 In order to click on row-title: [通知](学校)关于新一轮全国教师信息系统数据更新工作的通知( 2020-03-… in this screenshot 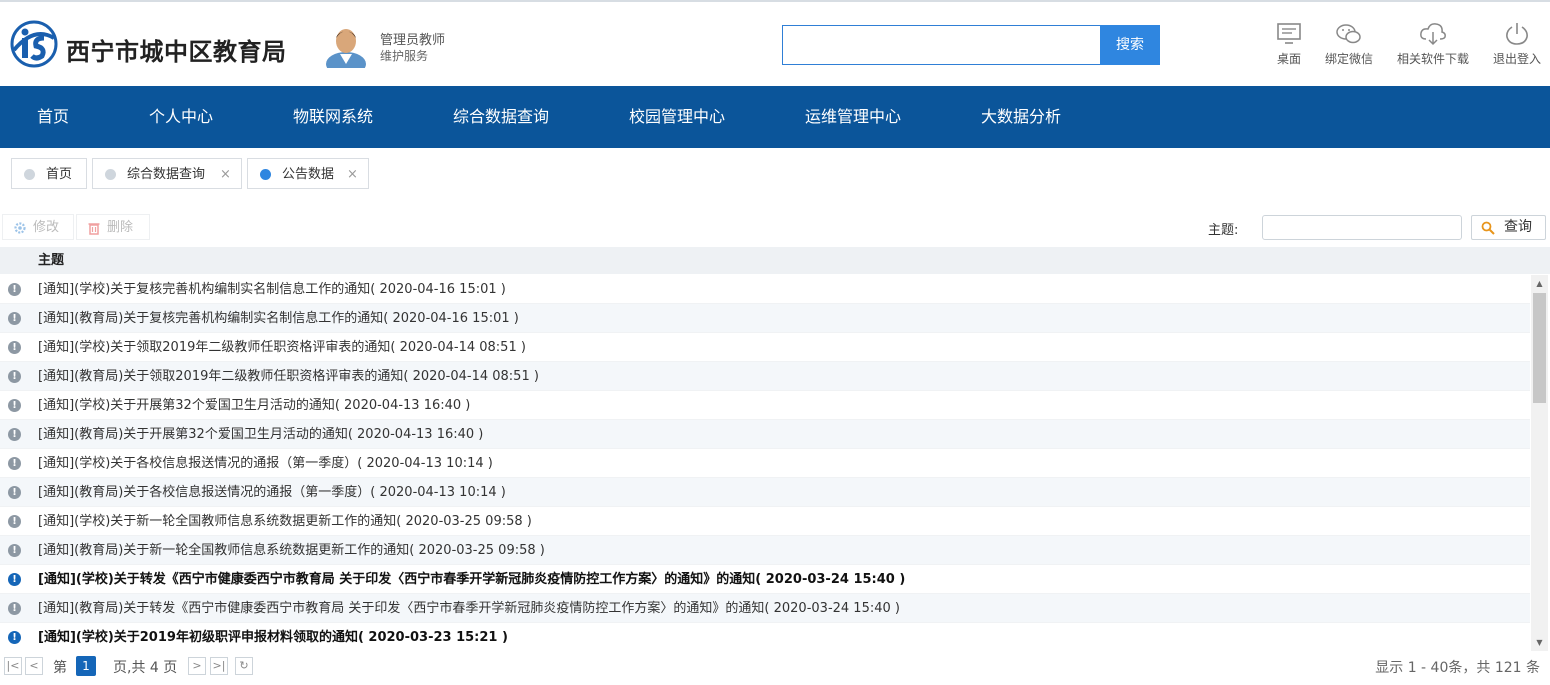, I will do `click(285, 521)`.